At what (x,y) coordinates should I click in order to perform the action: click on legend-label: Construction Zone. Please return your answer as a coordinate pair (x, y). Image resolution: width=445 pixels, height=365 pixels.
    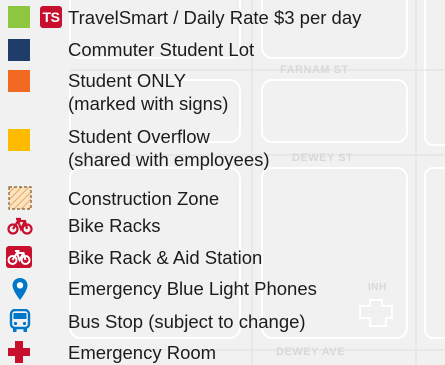
    Looking at the image, I should click on (144, 198).